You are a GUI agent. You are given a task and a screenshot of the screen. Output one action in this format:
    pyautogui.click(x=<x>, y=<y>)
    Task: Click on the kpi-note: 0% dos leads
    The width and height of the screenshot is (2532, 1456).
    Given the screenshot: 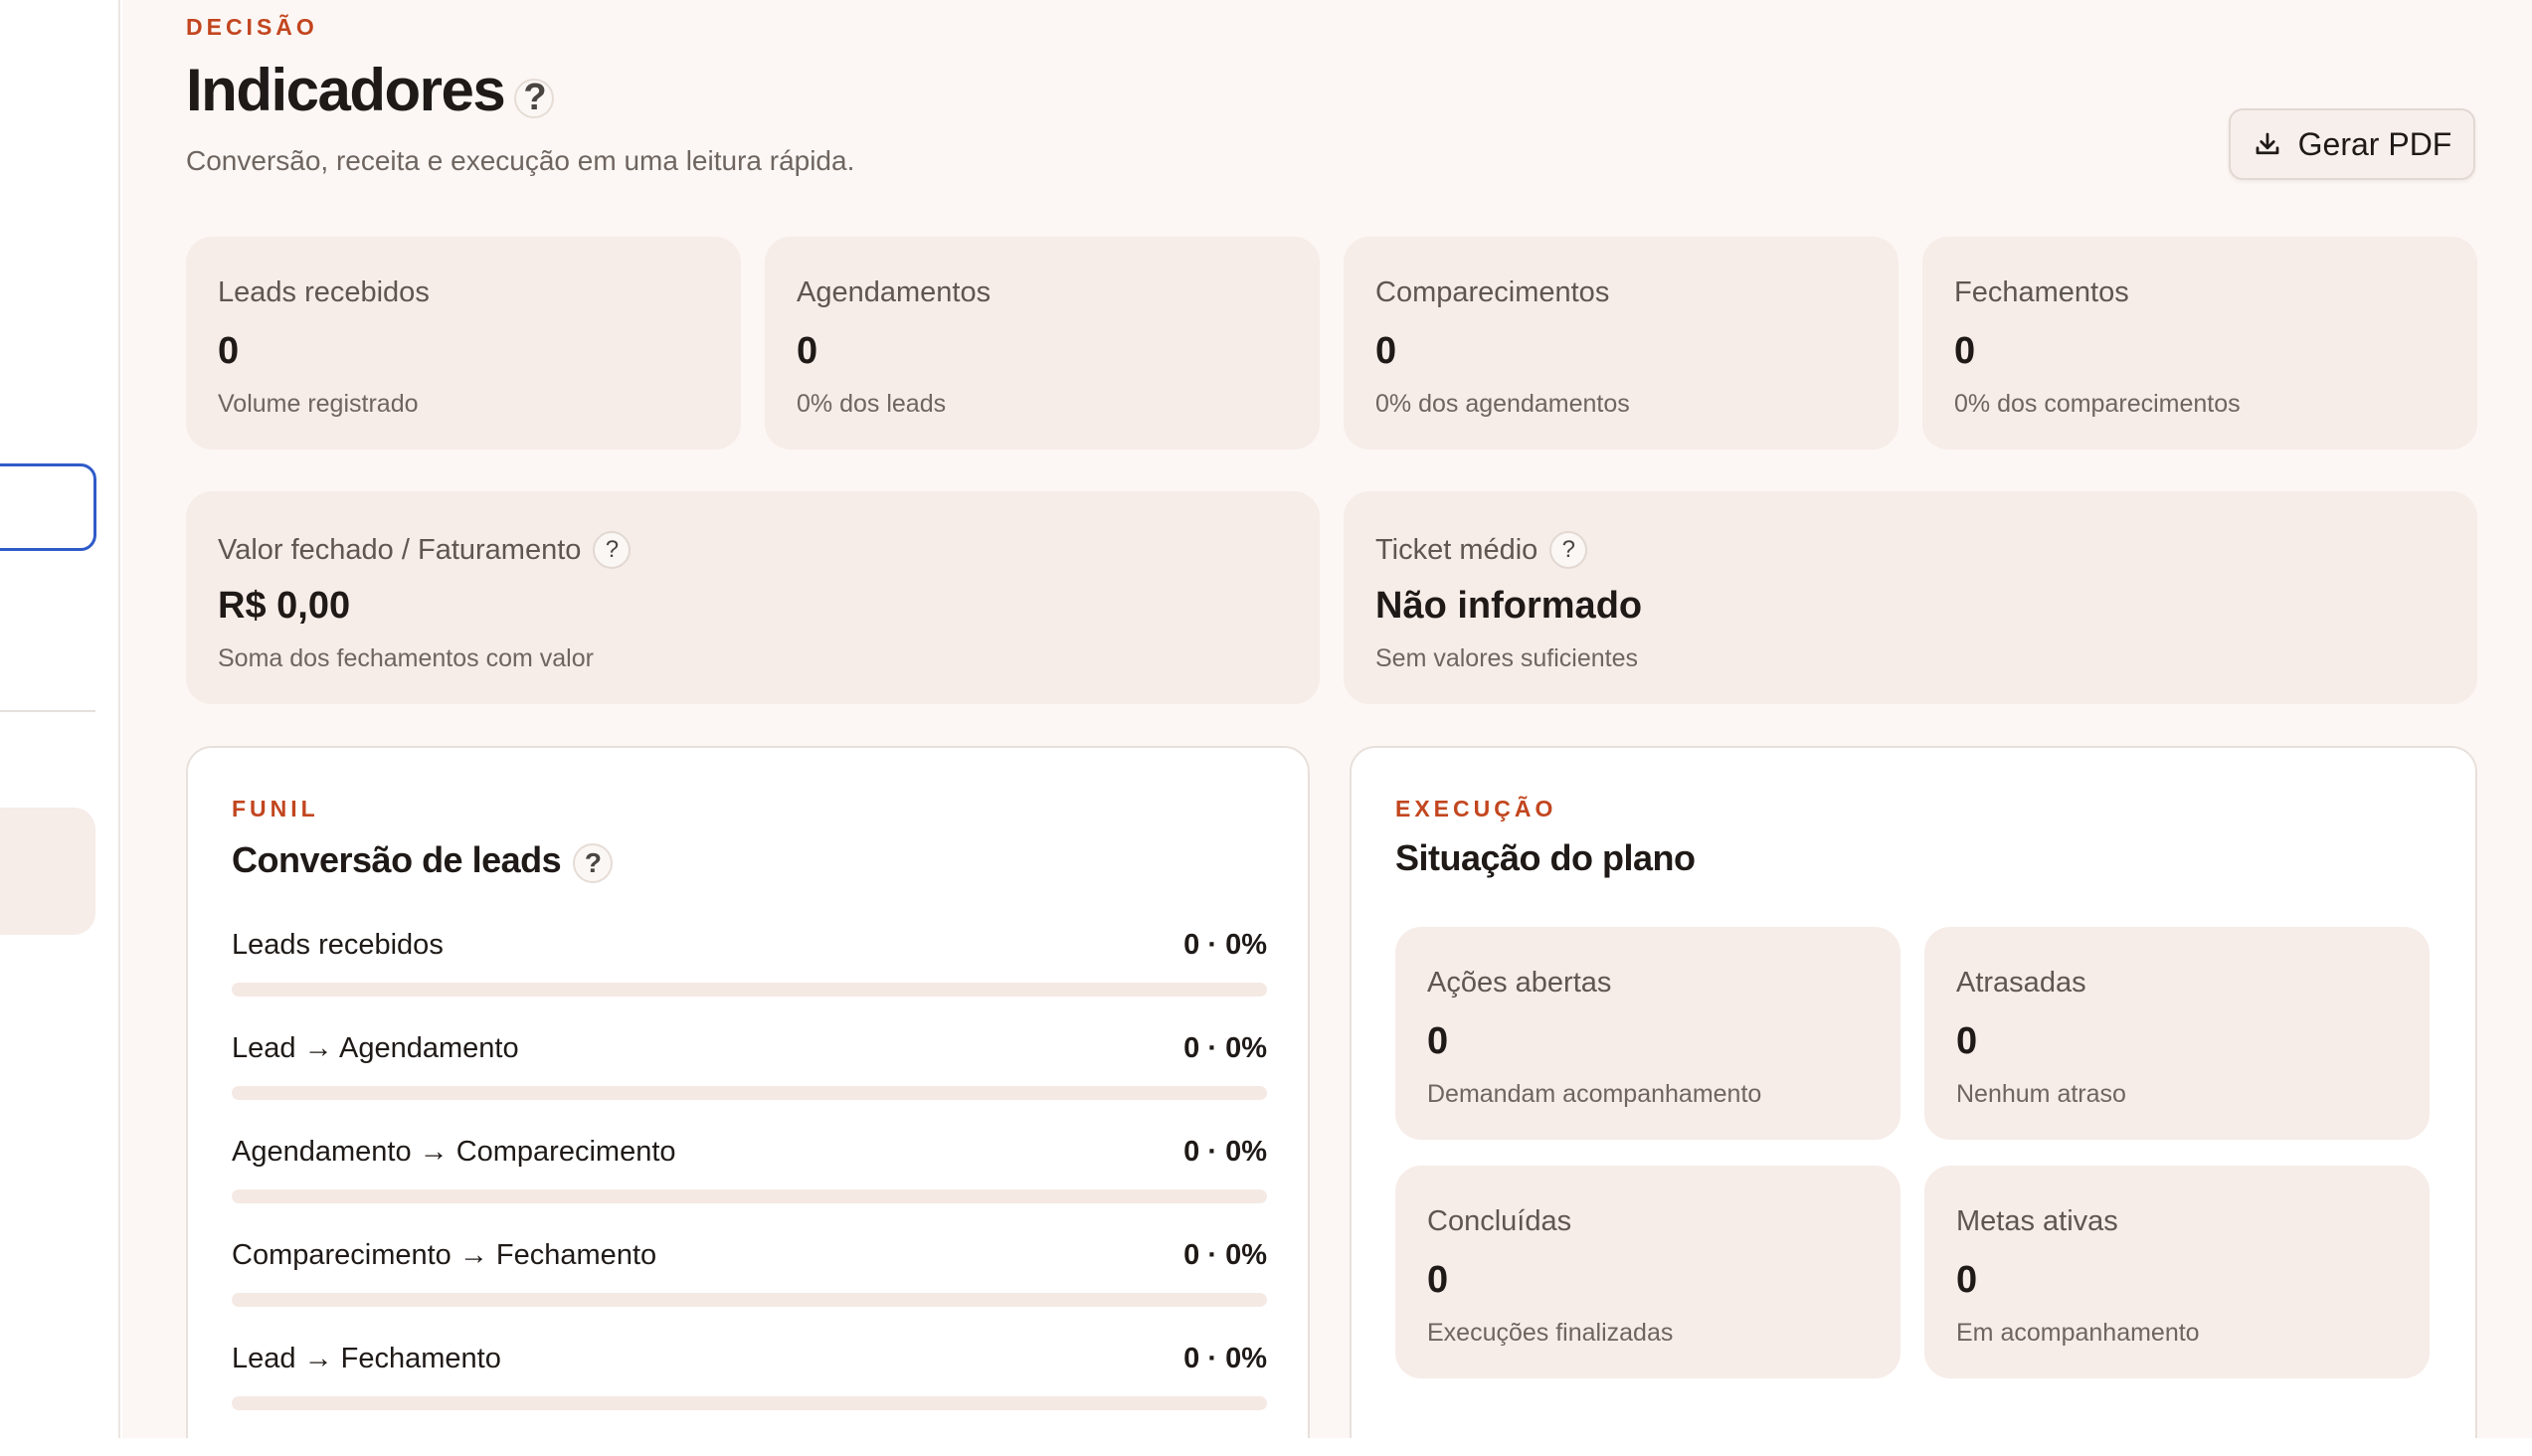 What is the action you would take?
    pyautogui.click(x=872, y=404)
    